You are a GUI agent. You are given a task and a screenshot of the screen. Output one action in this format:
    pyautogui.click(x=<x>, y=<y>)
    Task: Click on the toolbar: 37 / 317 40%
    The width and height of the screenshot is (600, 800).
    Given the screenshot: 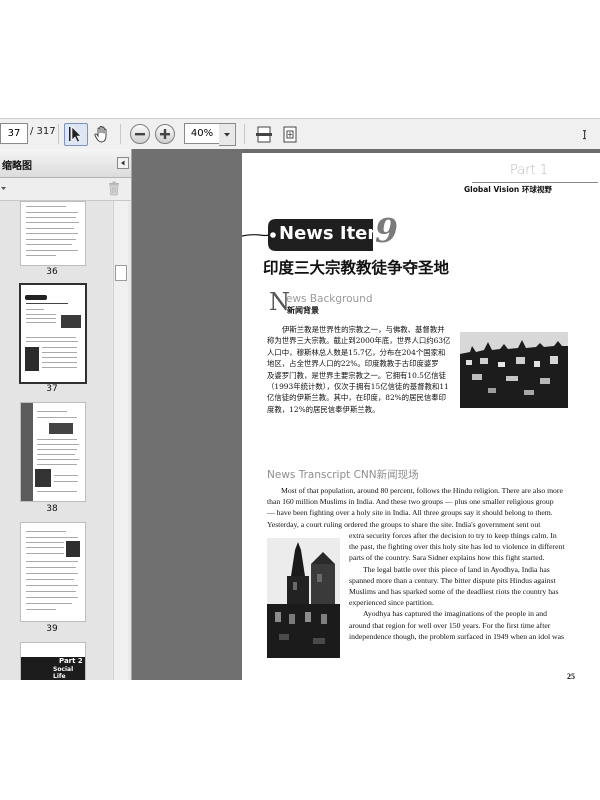 What is the action you would take?
    pyautogui.click(x=300, y=134)
    